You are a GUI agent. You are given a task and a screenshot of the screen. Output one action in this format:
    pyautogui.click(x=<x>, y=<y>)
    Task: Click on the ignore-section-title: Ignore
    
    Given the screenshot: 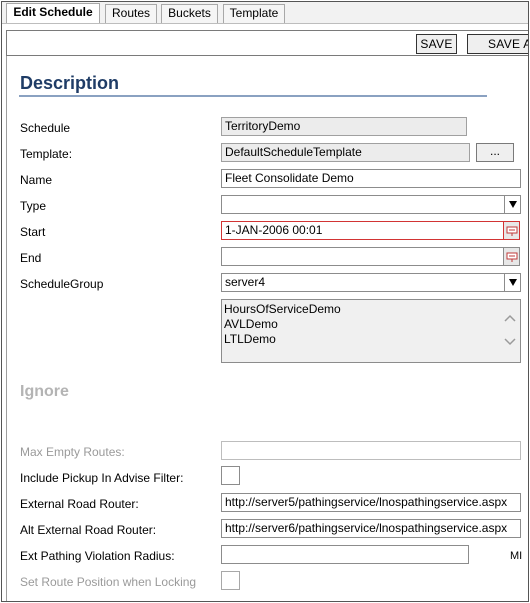 What is the action you would take?
    pyautogui.click(x=44, y=391)
    